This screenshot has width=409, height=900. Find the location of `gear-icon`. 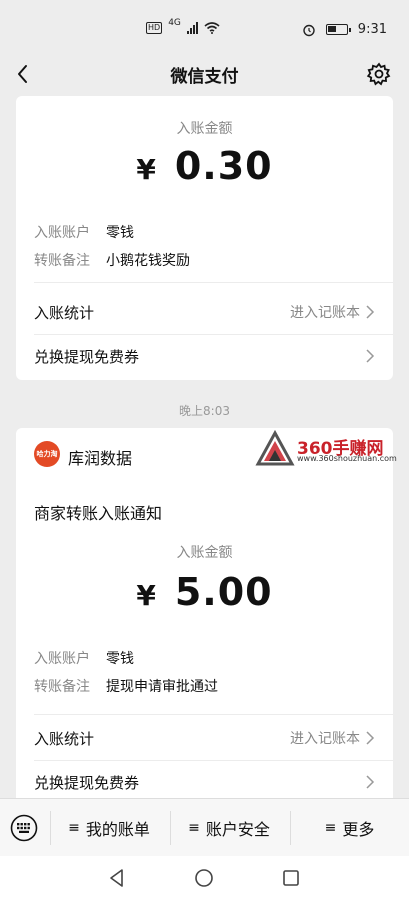

gear-icon is located at coordinates (379, 74).